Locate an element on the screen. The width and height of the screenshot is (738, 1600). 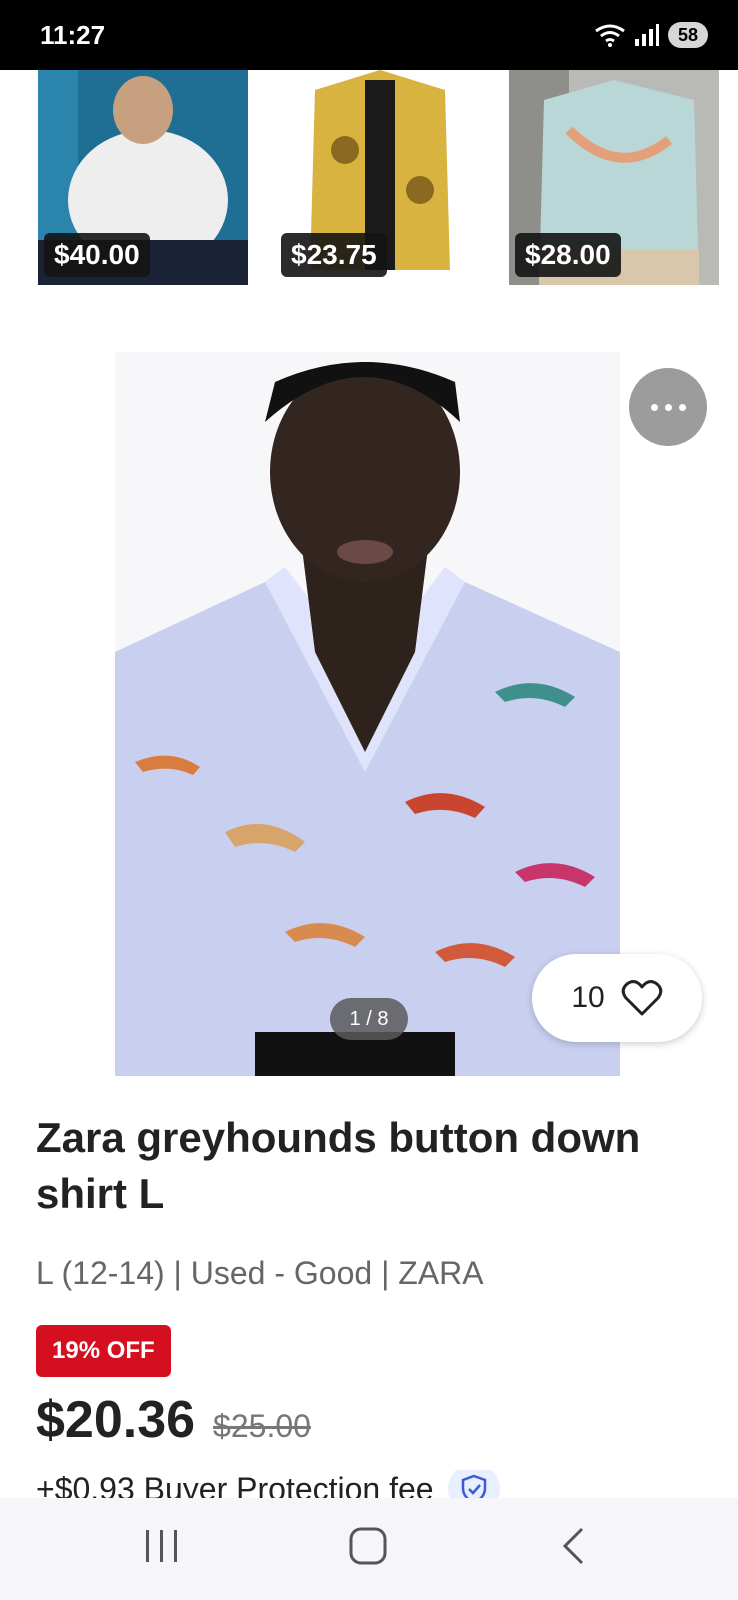
price-row: $20.36 $25.00 is located at coordinates (173, 1420).